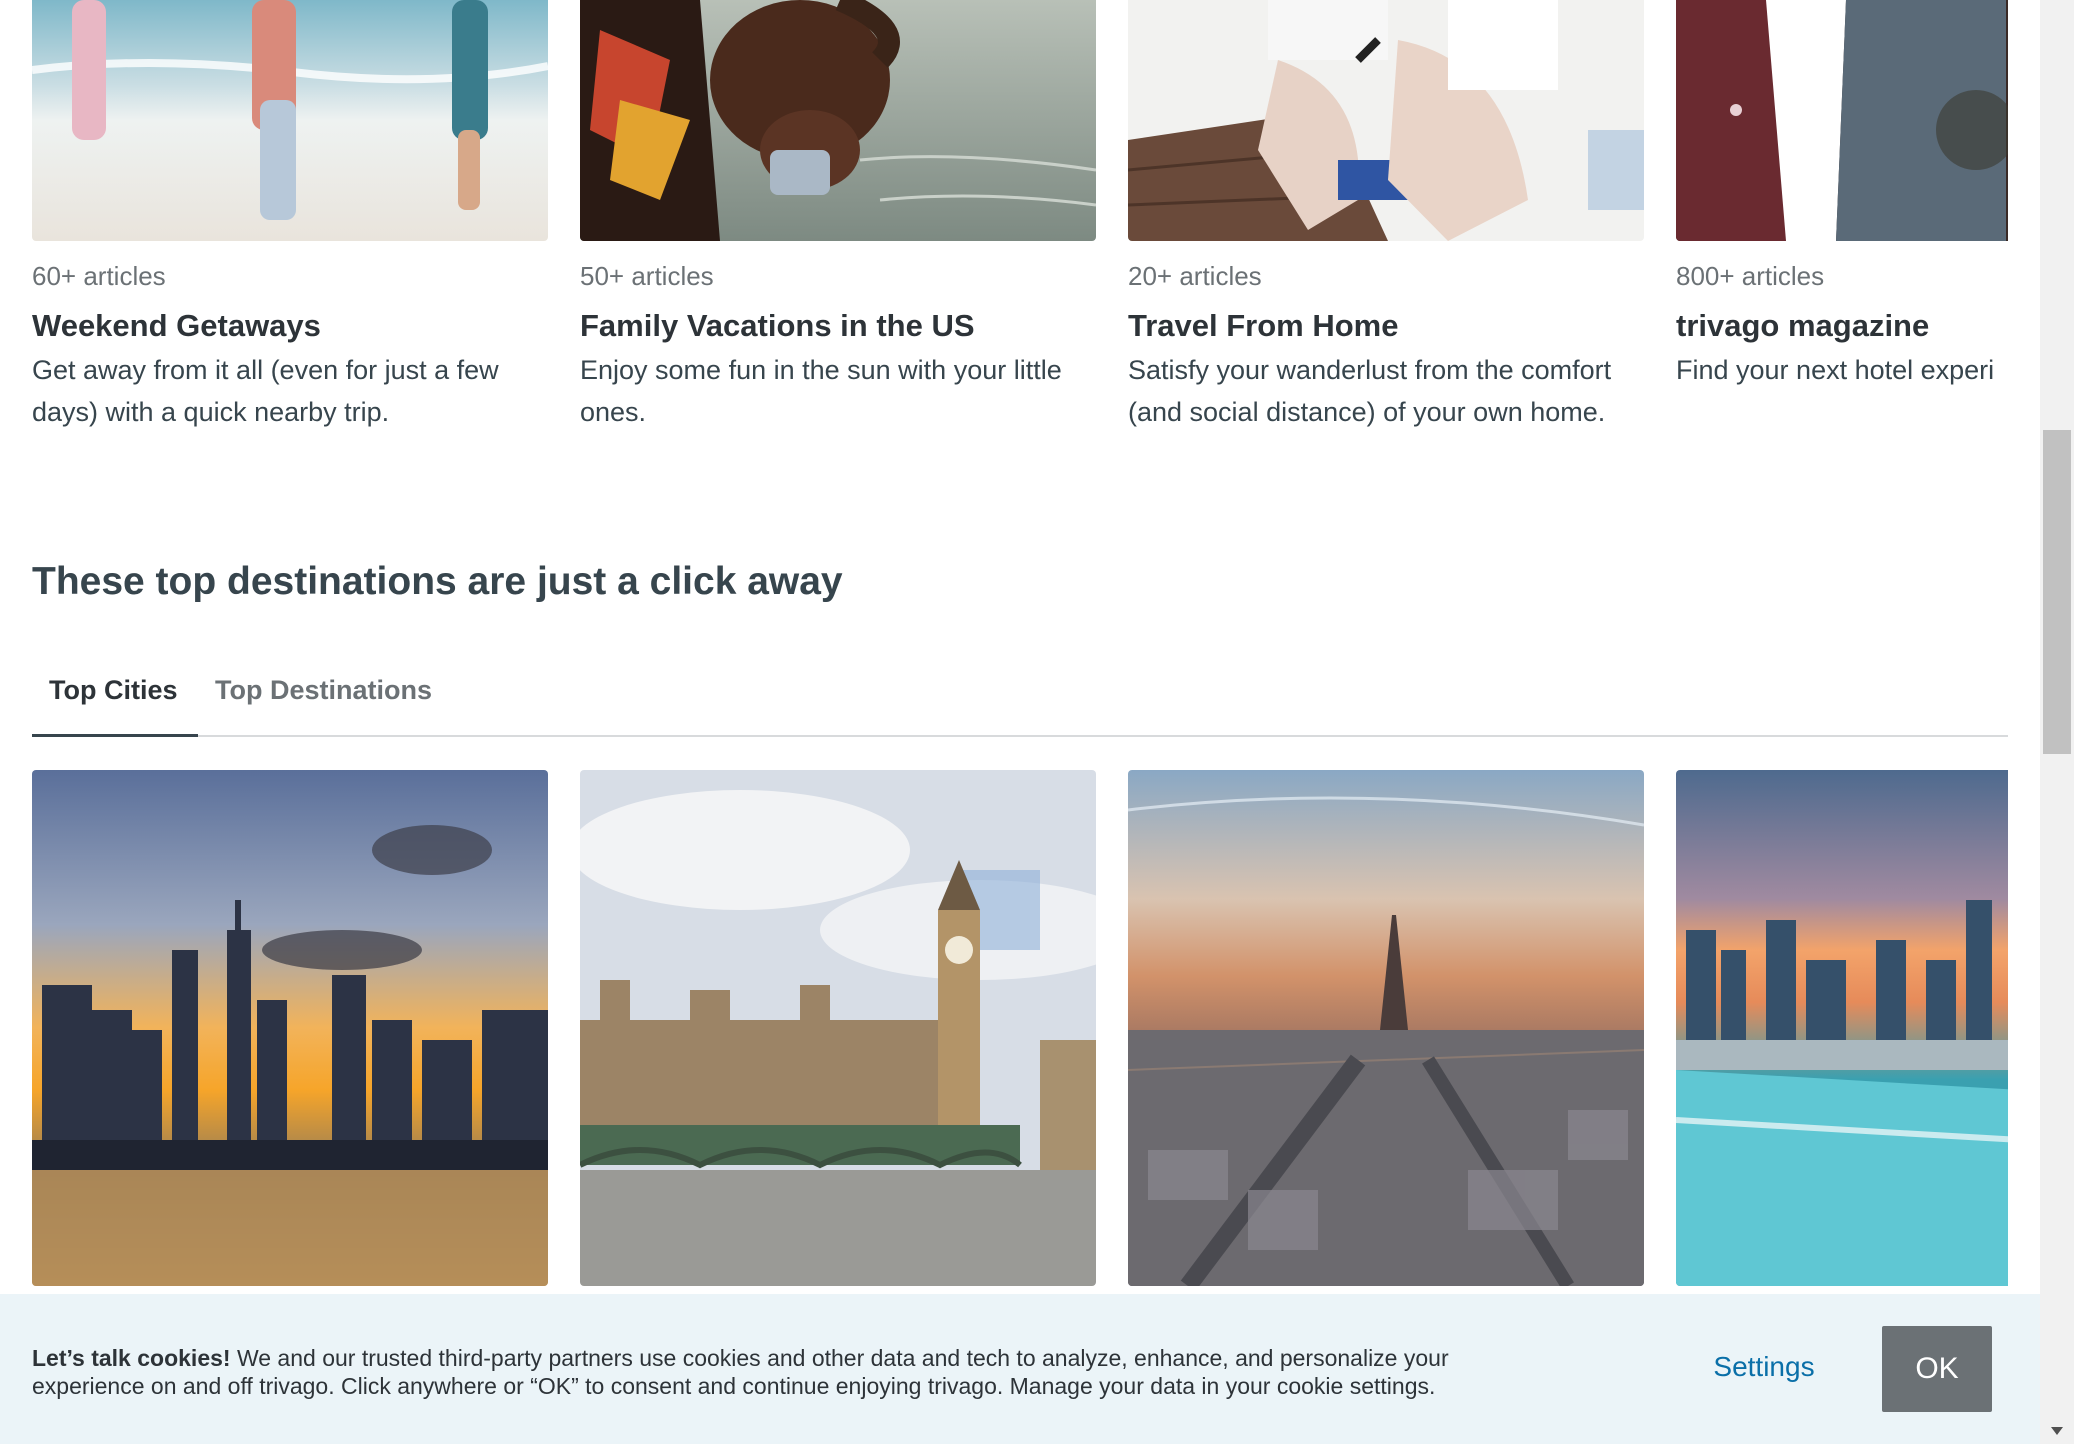 This screenshot has height=1444, width=2074. I want to click on cookie-settings-button: Settings, so click(1764, 1367).